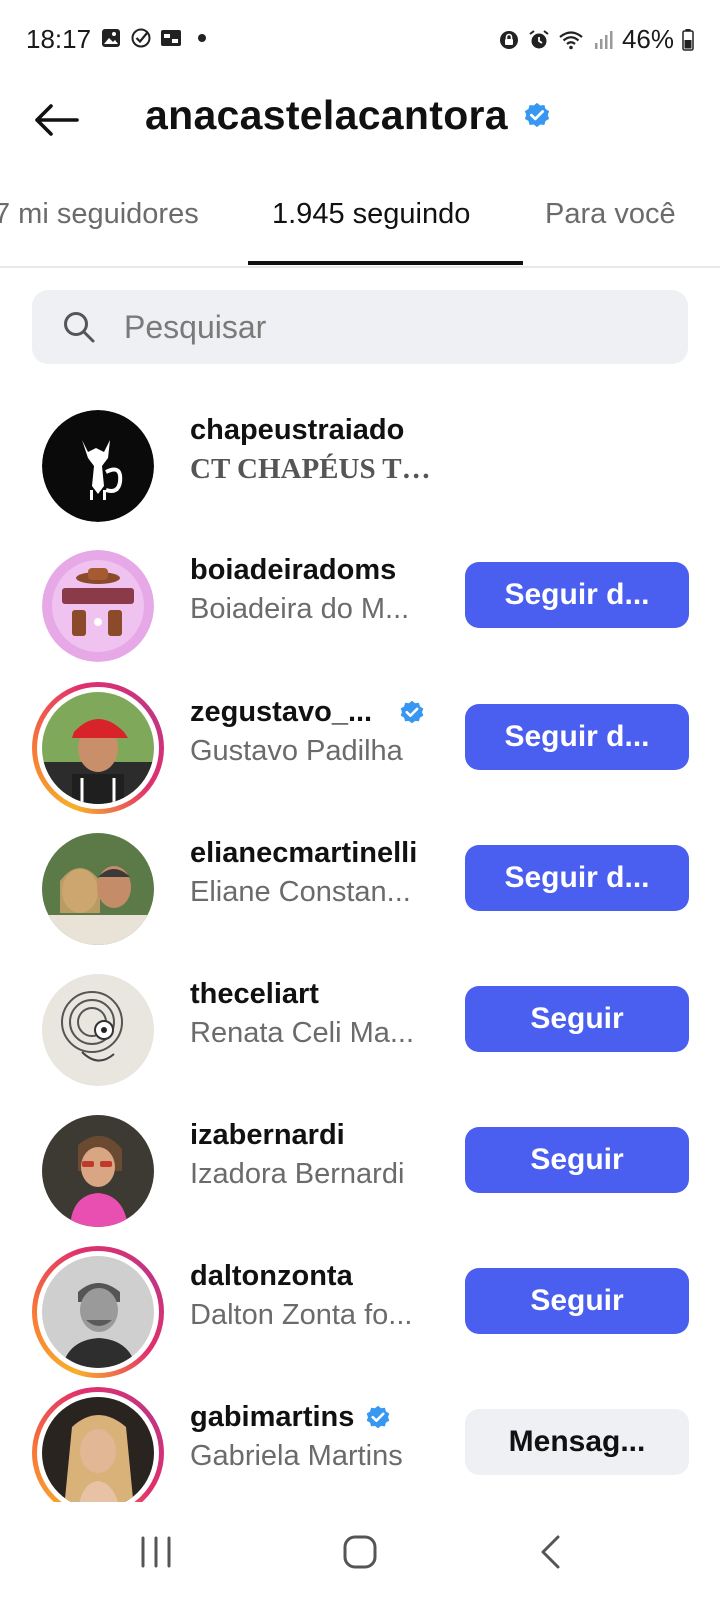  What do you see at coordinates (303, 853) in the screenshot?
I see `username: elianecmartinelli` at bounding box center [303, 853].